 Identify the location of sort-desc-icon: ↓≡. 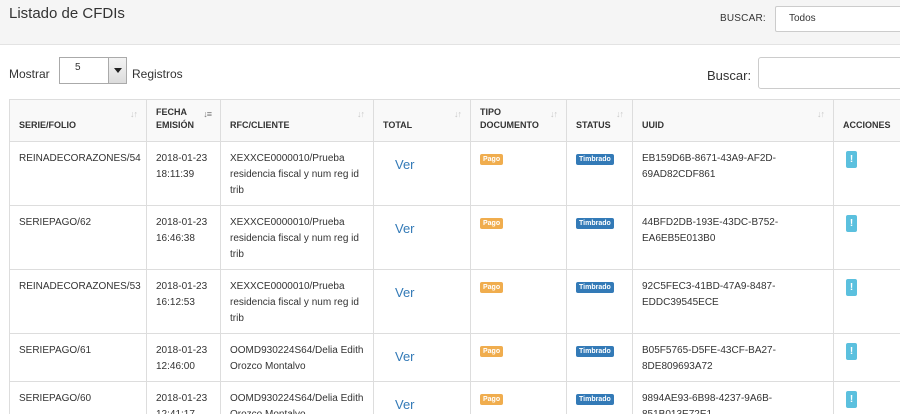
(207, 114).